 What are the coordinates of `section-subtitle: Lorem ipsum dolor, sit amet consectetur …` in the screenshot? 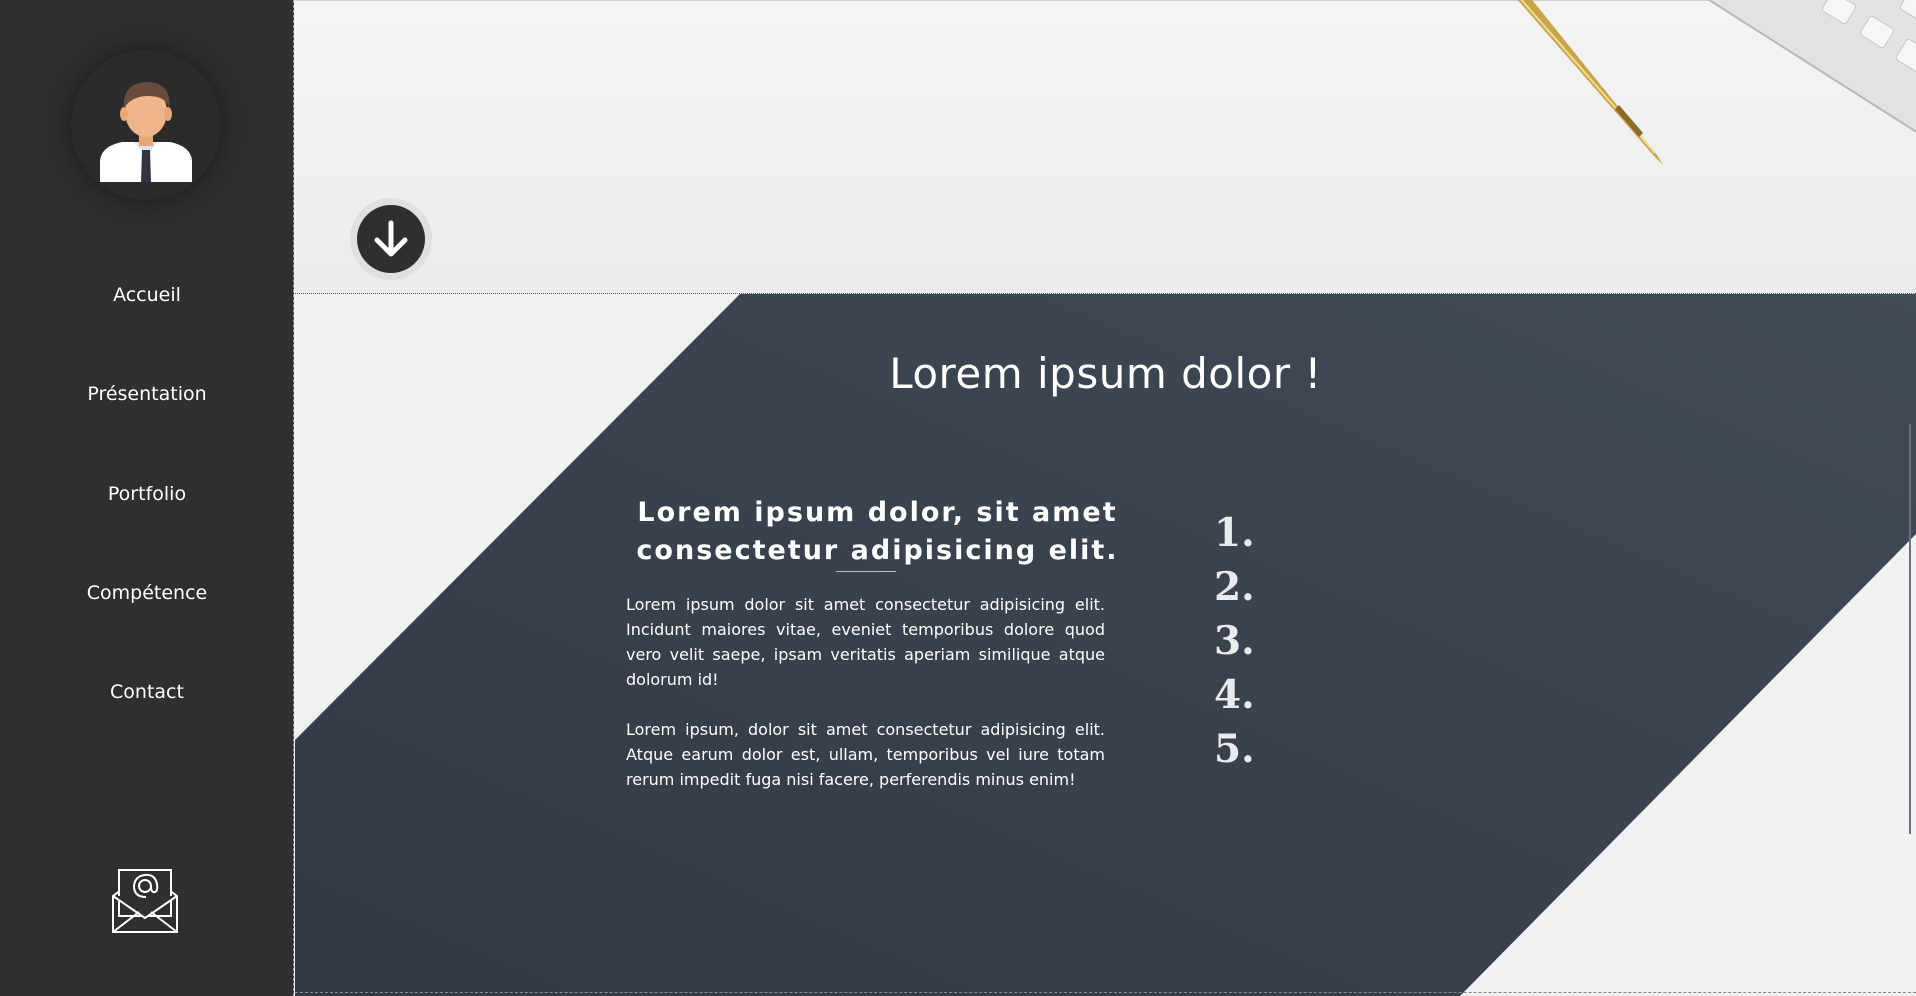 It's located at (877, 531).